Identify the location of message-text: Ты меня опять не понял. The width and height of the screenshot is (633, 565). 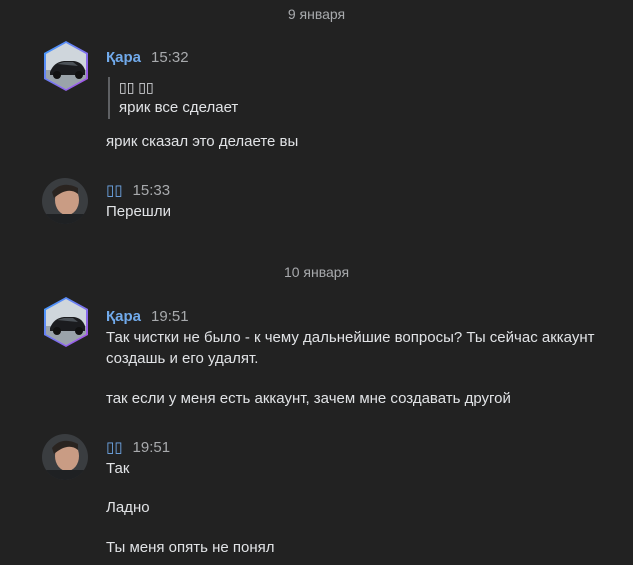
(190, 547).